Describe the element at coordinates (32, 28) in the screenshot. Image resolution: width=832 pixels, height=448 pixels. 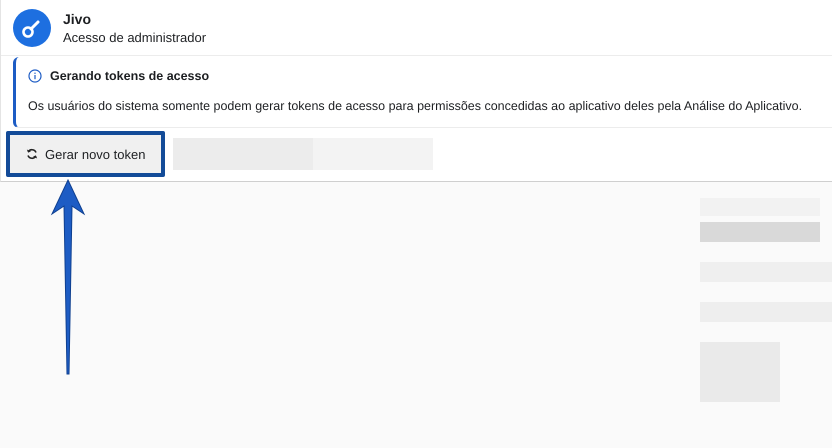
I see `key-icon` at that location.